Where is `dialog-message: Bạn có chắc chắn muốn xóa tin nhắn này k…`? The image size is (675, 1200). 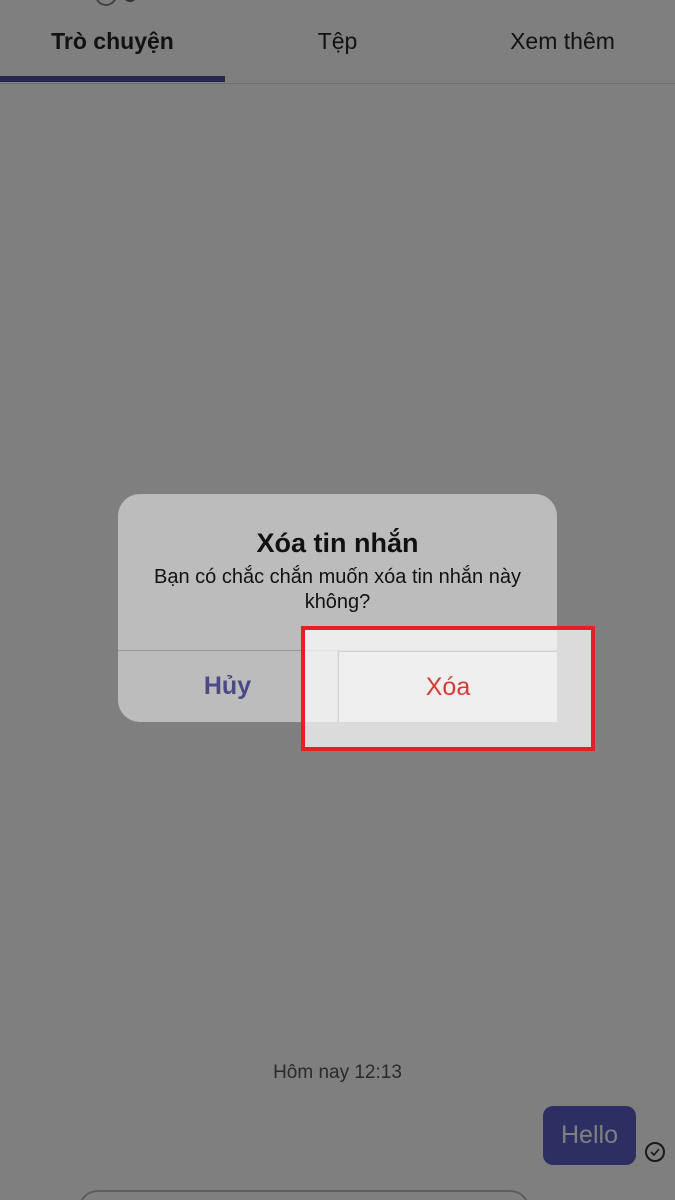
dialog-message: Bạn có chắc chắn muốn xóa tin nhắn này k… is located at coordinates (337, 589).